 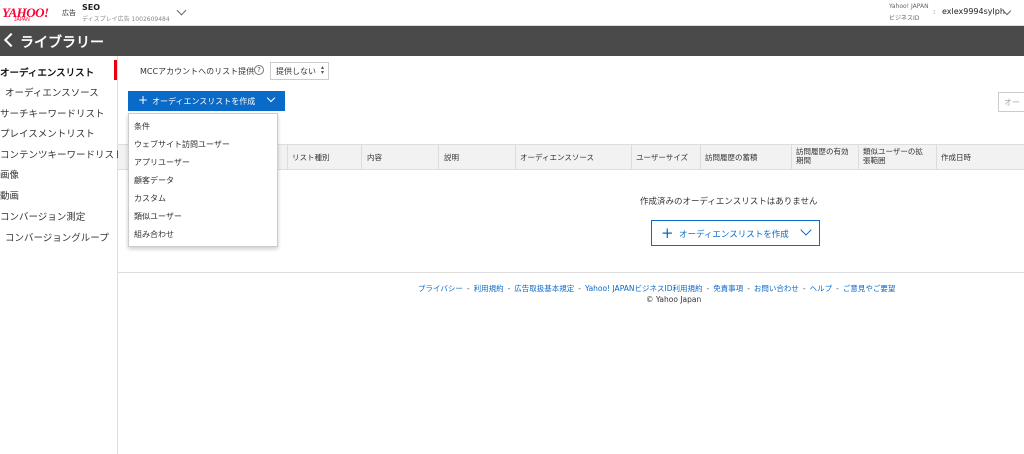 What do you see at coordinates (512, 41) in the screenshot?
I see `title-bar: ライブラリー` at bounding box center [512, 41].